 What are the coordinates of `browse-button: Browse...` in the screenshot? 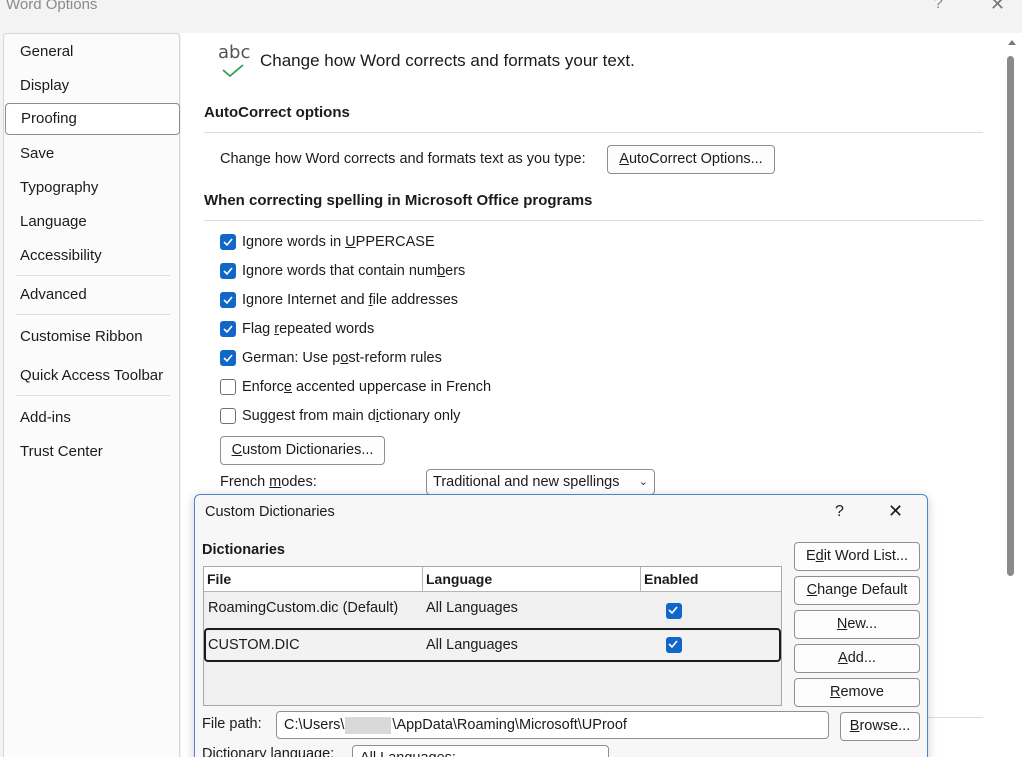 It's located at (880, 726).